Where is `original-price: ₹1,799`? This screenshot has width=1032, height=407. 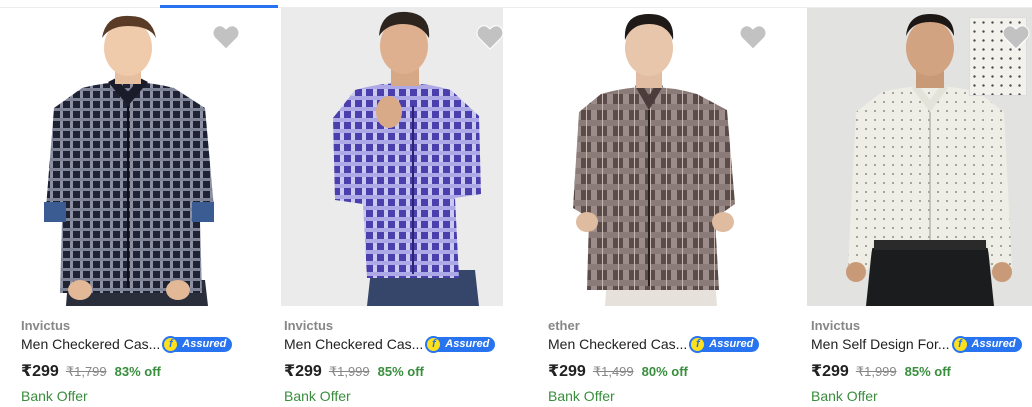 original-price: ₹1,799 is located at coordinates (86, 371).